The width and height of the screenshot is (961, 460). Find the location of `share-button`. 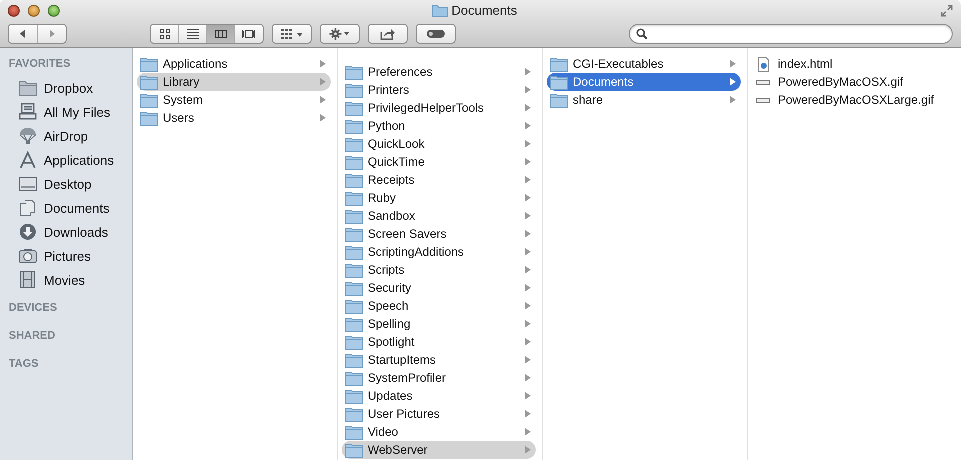

share-button is located at coordinates (388, 34).